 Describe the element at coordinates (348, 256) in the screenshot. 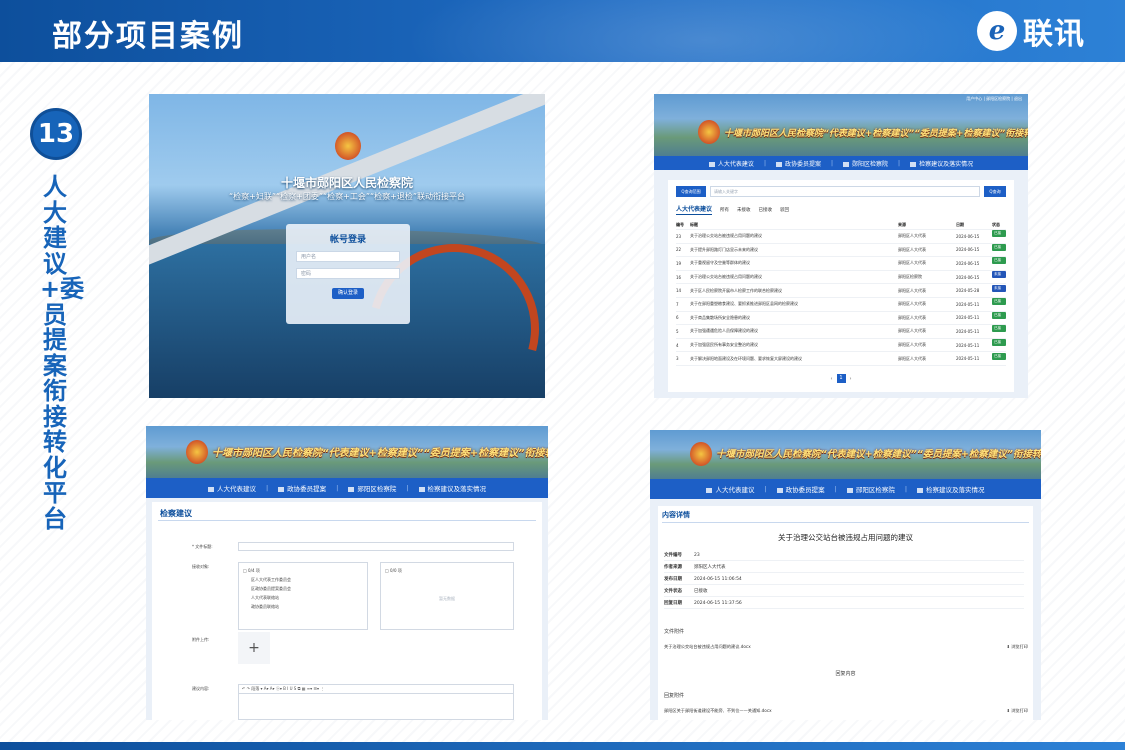

I see `username-input: 用户名` at that location.